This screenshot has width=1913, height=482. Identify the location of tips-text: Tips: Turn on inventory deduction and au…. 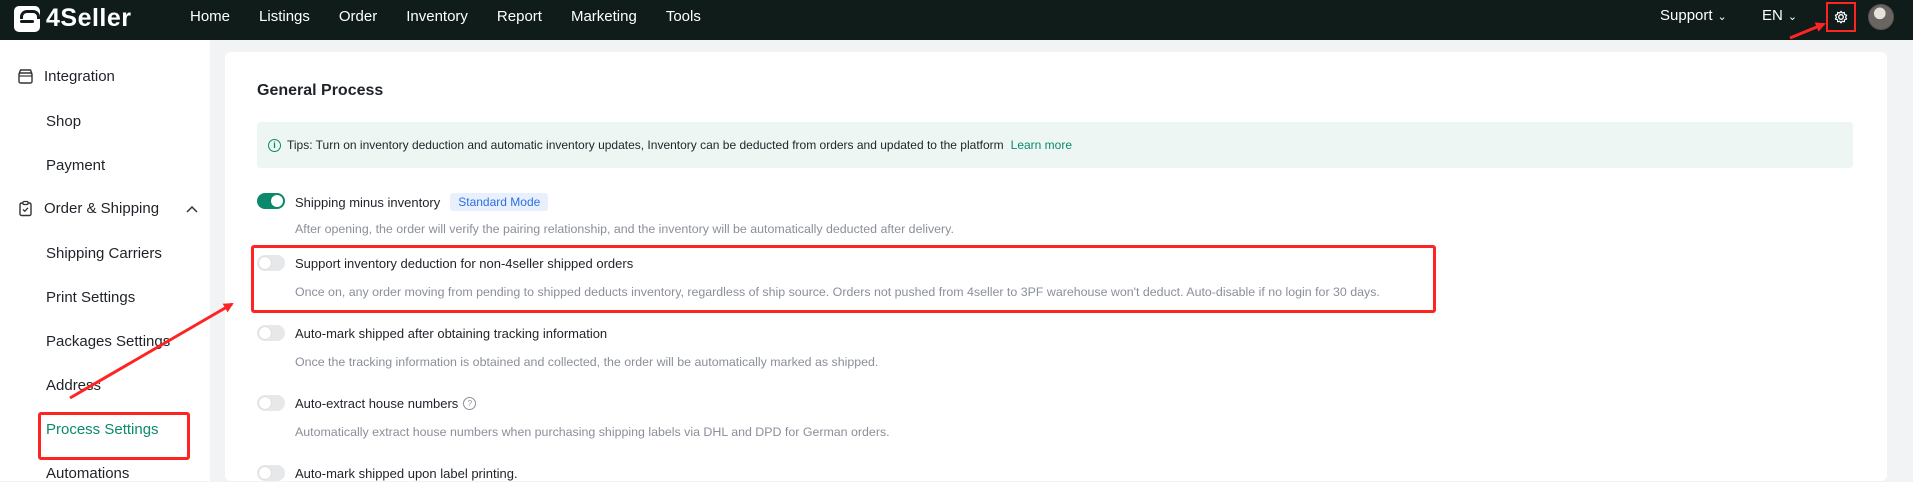
(645, 145).